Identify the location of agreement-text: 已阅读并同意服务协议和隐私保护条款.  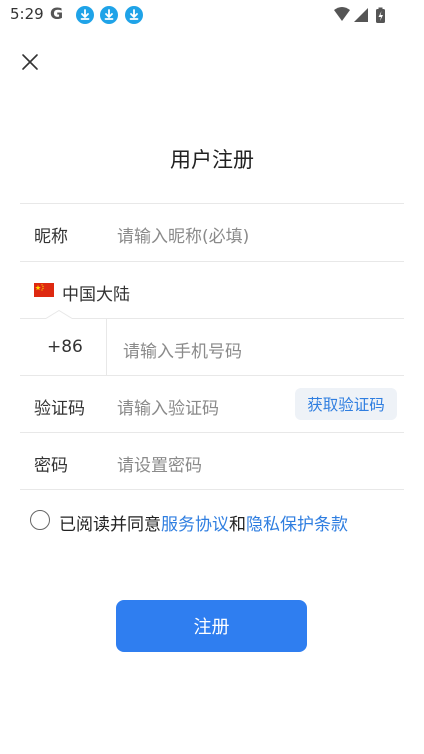
(203, 522).